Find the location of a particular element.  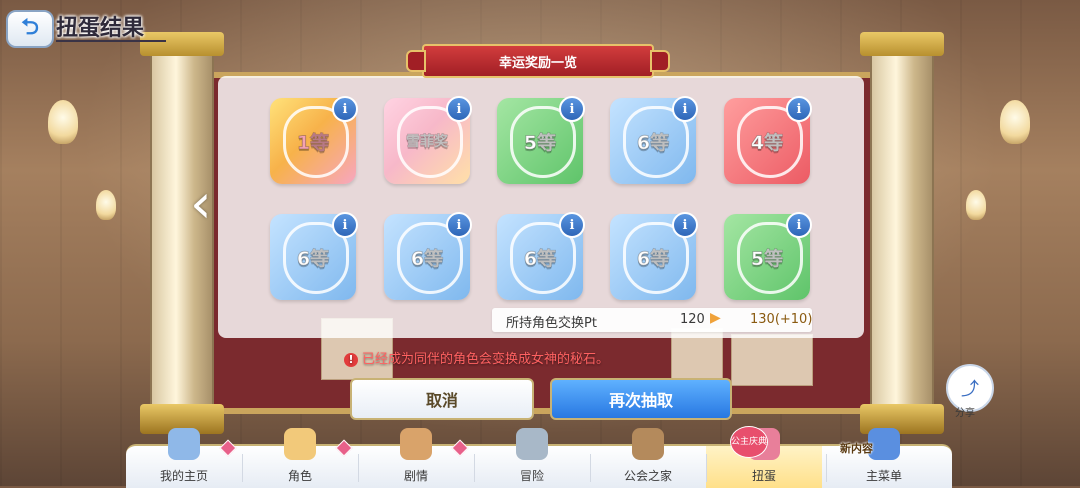

cancel-button-label: 取消 is located at coordinates (441, 400).